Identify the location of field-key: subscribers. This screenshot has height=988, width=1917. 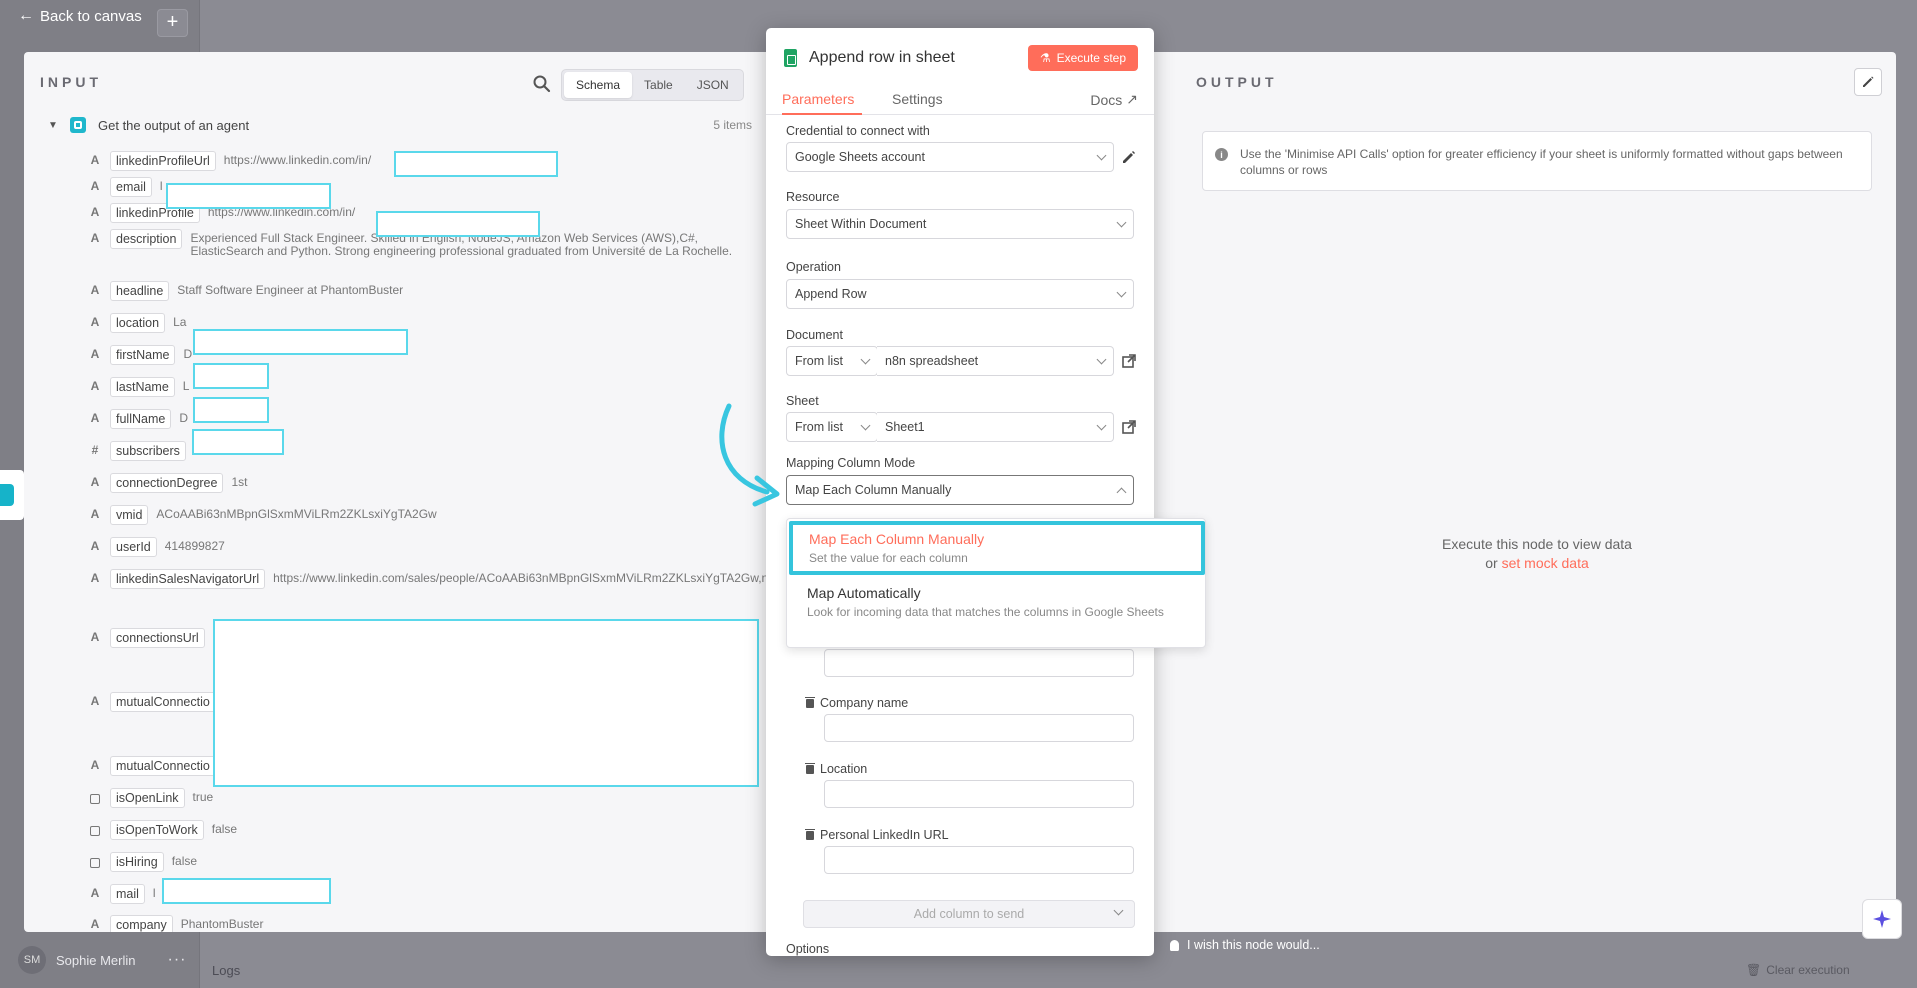
(148, 451).